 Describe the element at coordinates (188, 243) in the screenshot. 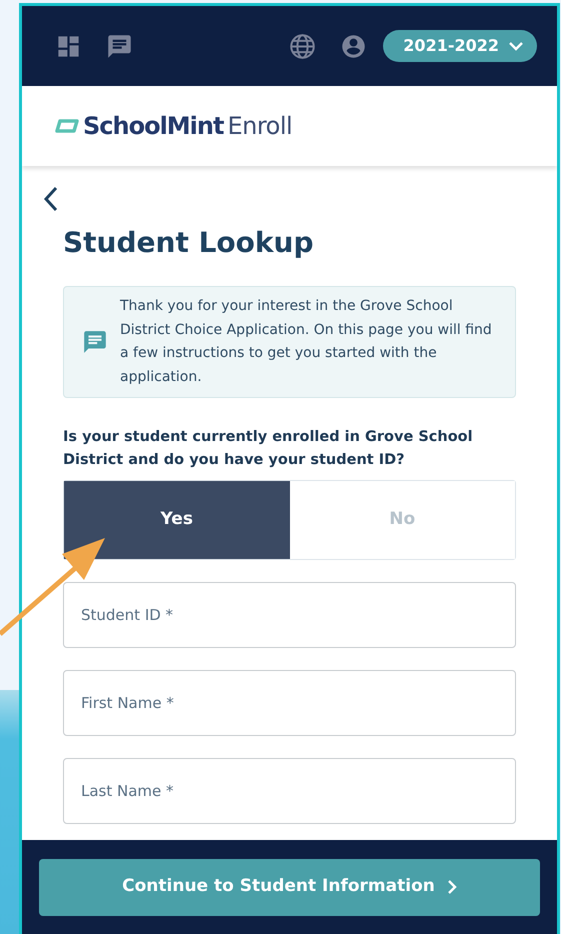

I see `page-title: Student Lookup` at that location.